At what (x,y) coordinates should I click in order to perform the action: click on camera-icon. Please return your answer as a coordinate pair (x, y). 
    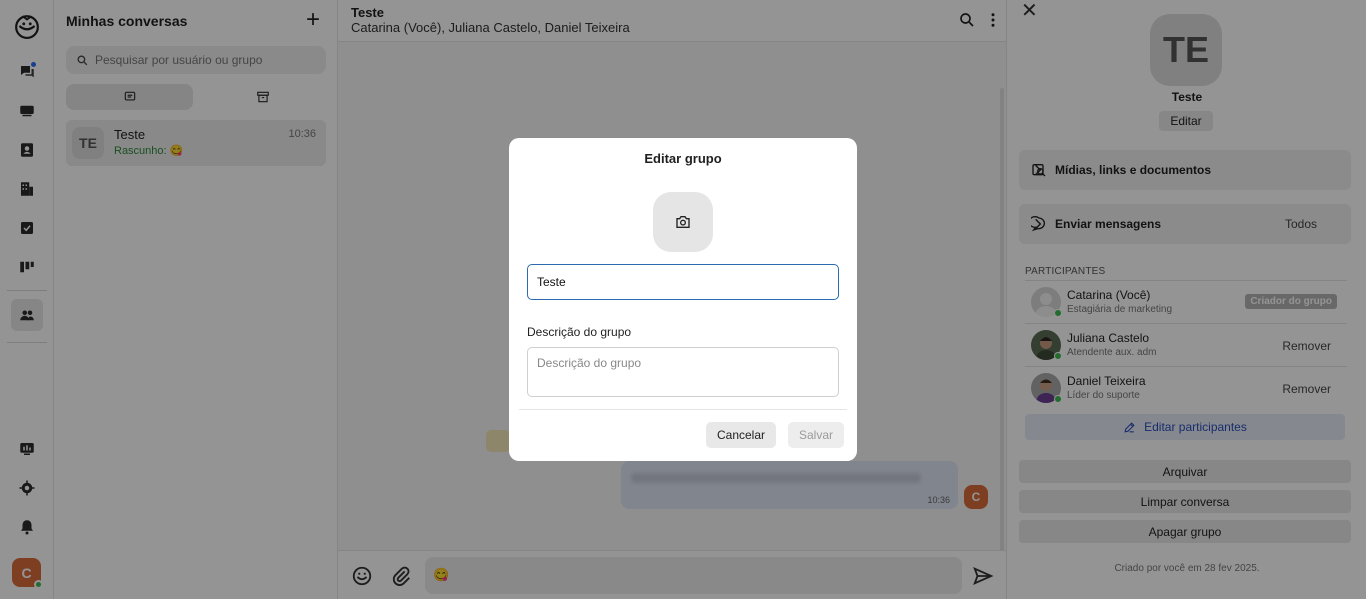
    Looking at the image, I should click on (683, 222).